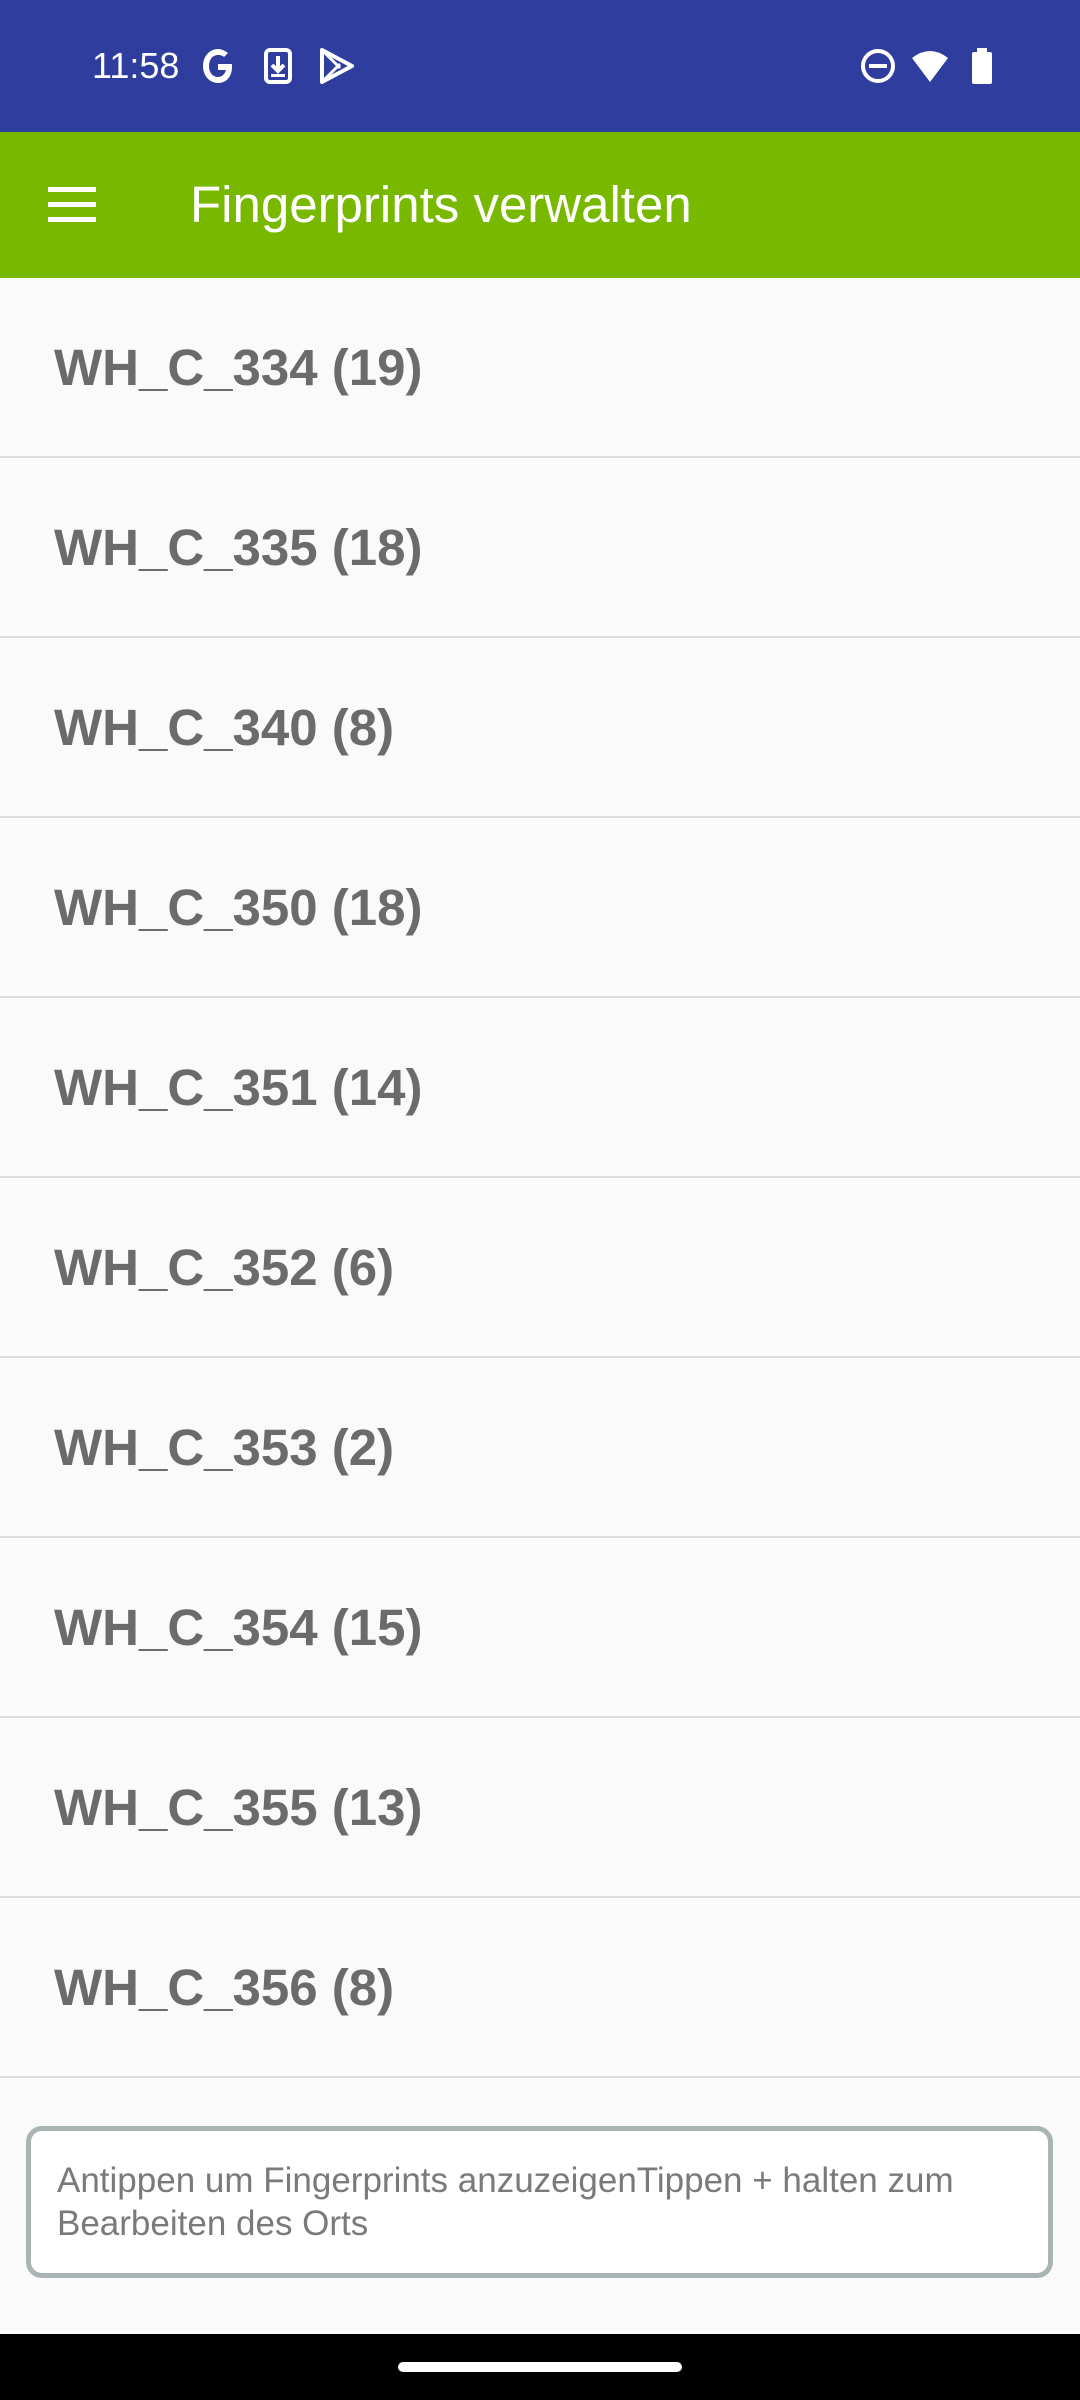  Describe the element at coordinates (540, 1628) in the screenshot. I see `list-item: WH_C_354 (15)` at that location.